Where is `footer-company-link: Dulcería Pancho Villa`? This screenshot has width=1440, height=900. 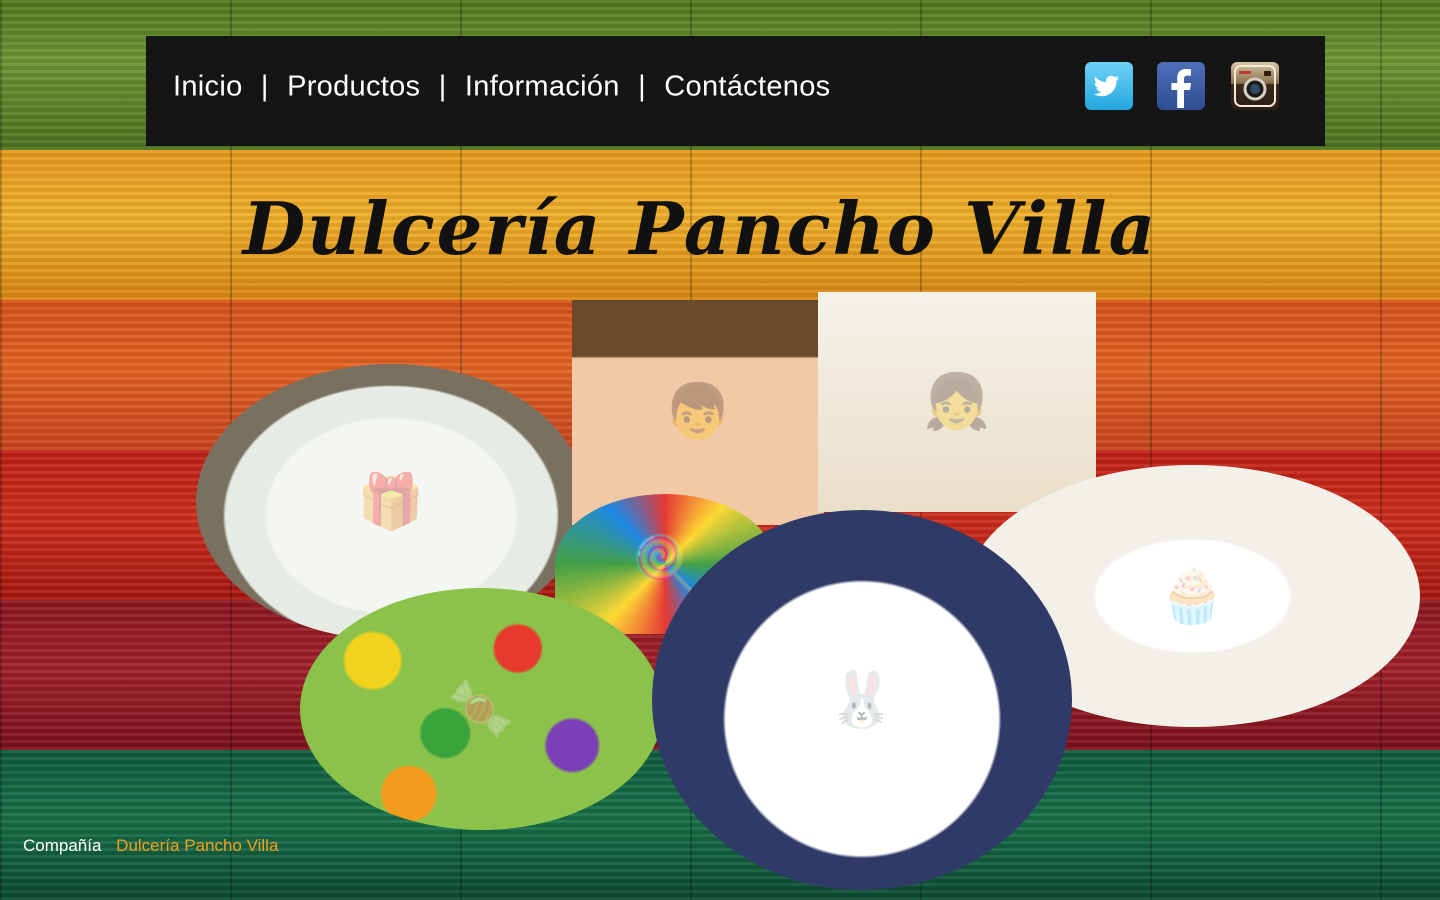
footer-company-link: Dulcería Pancho Villa is located at coordinates (197, 845).